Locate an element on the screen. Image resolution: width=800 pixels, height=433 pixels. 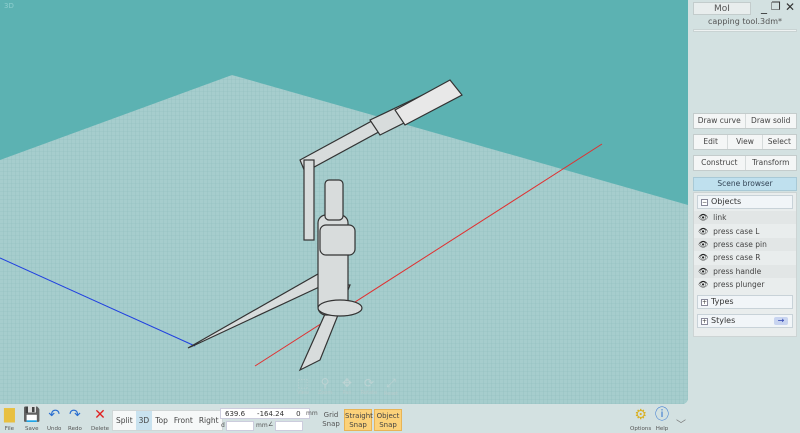
list-item: 👁 press case R is located at coordinates (745, 257).